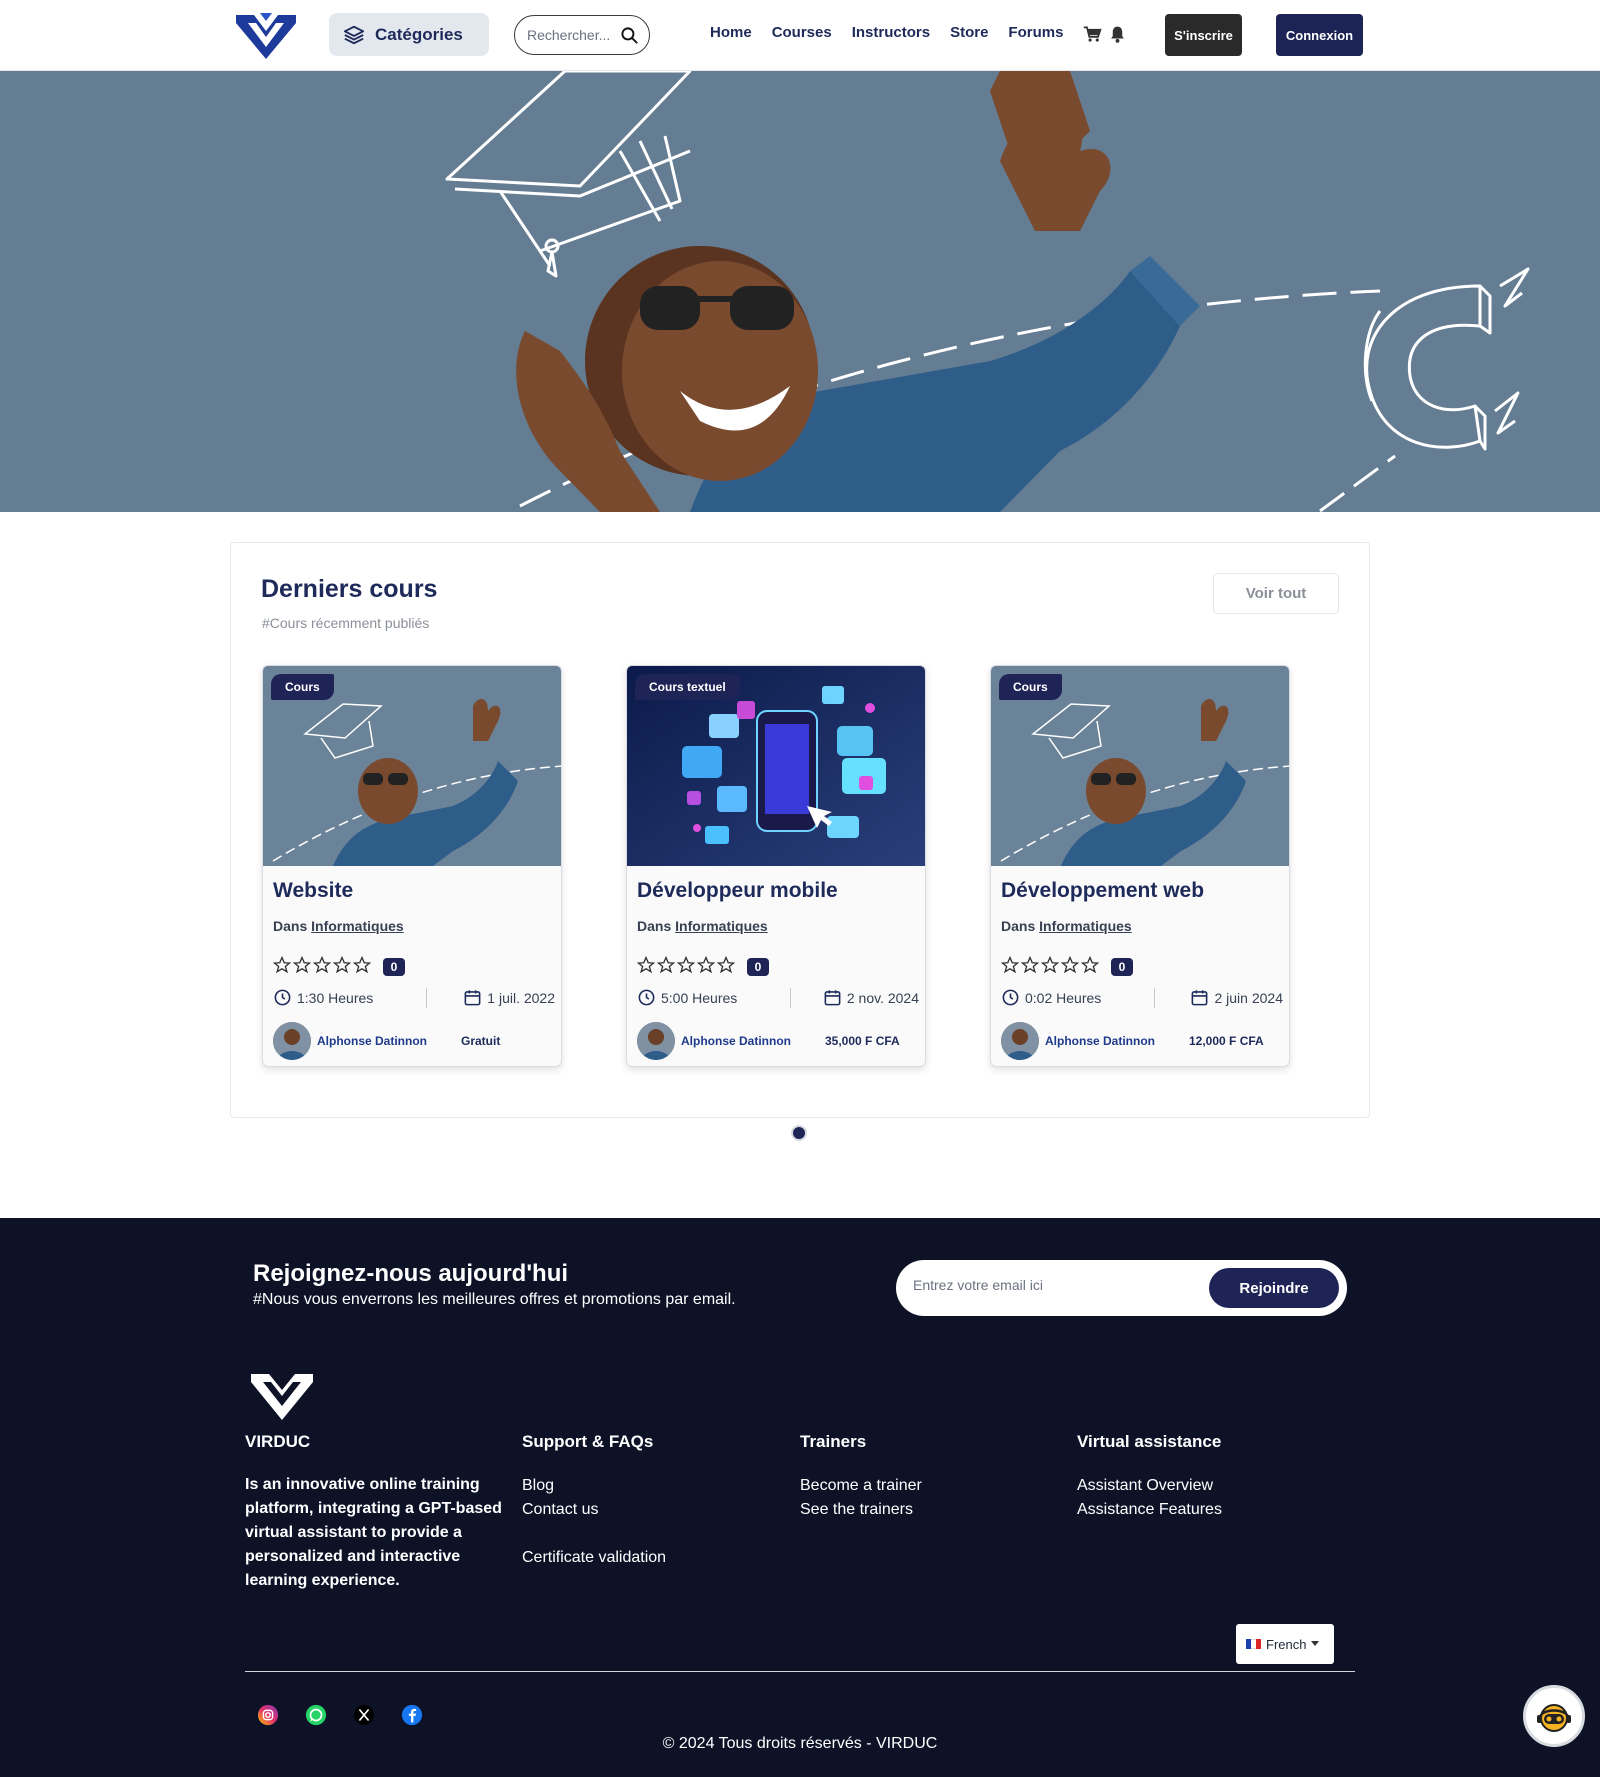 The width and height of the screenshot is (1600, 1777). I want to click on instagram-icon, so click(268, 1715).